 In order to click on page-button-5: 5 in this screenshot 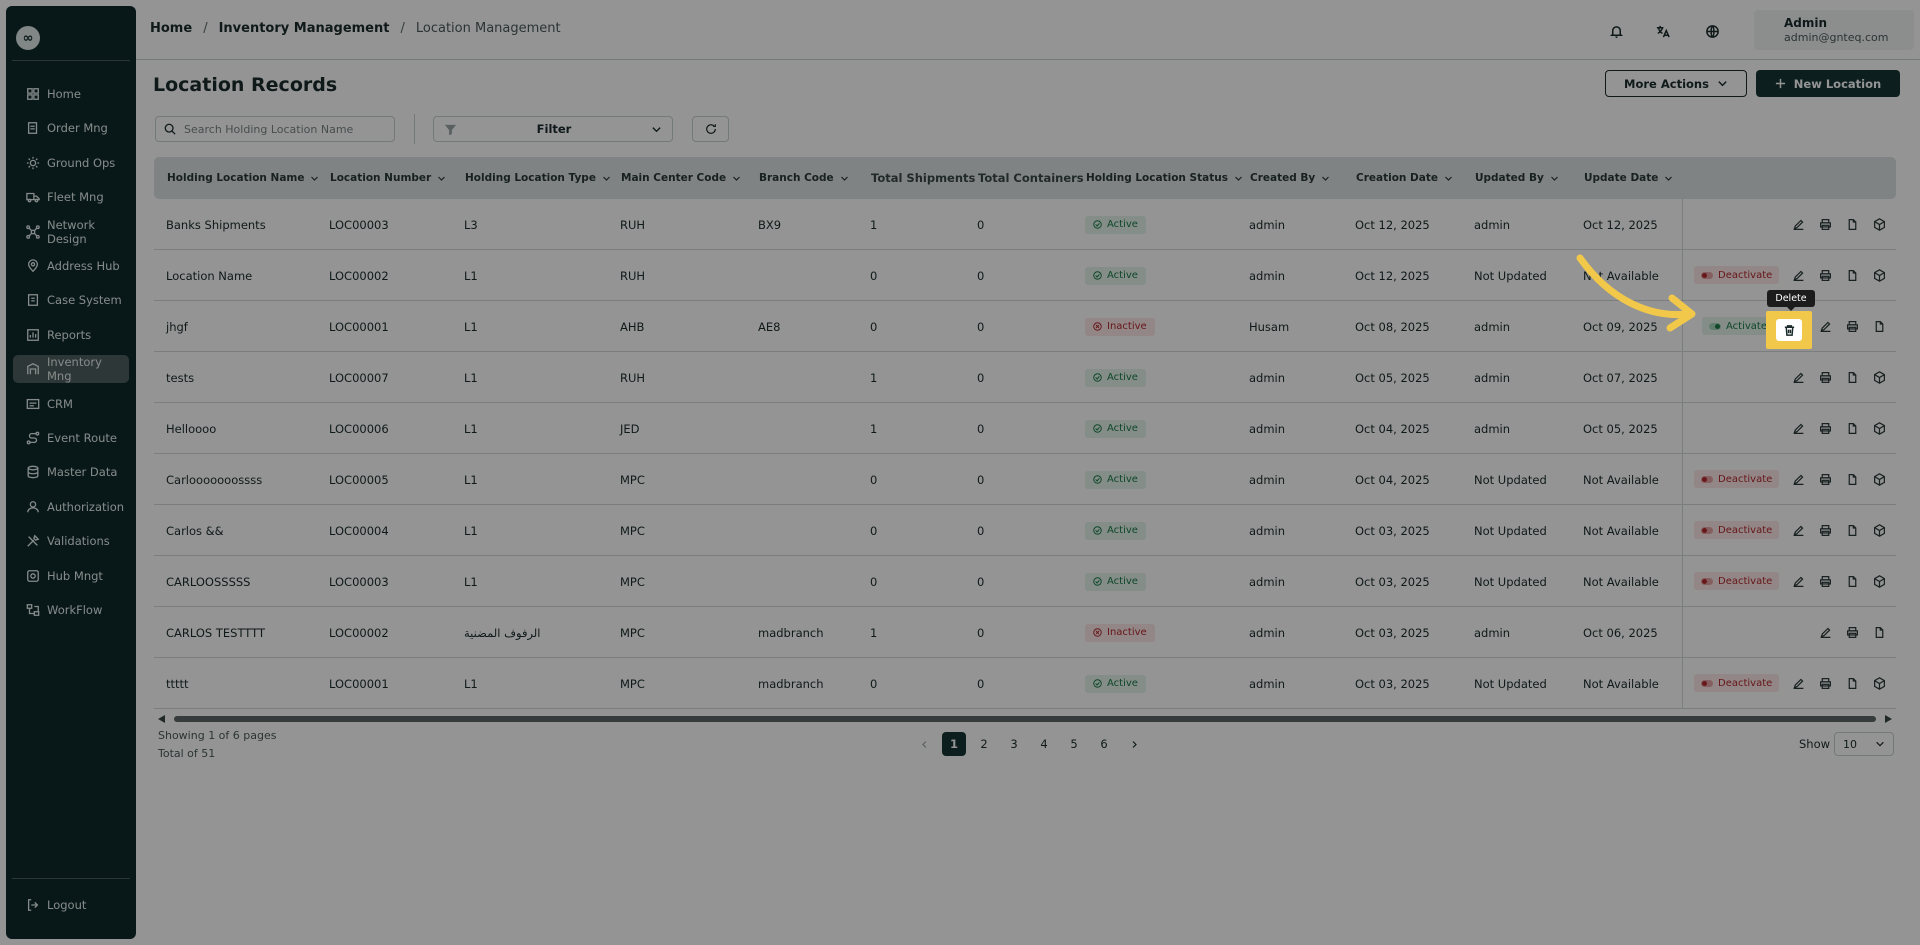, I will do `click(1074, 744)`.